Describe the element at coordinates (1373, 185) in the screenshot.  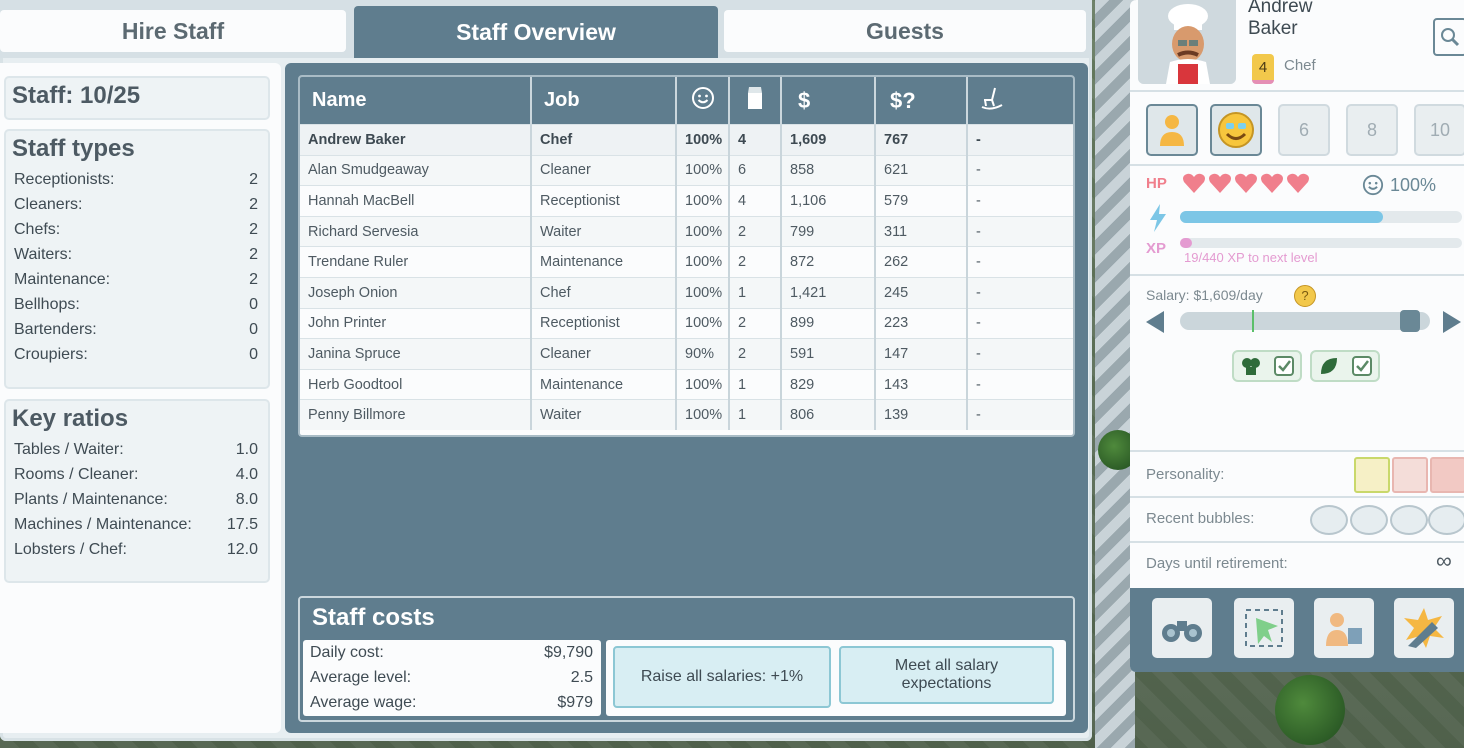
I see `smiley-icon` at that location.